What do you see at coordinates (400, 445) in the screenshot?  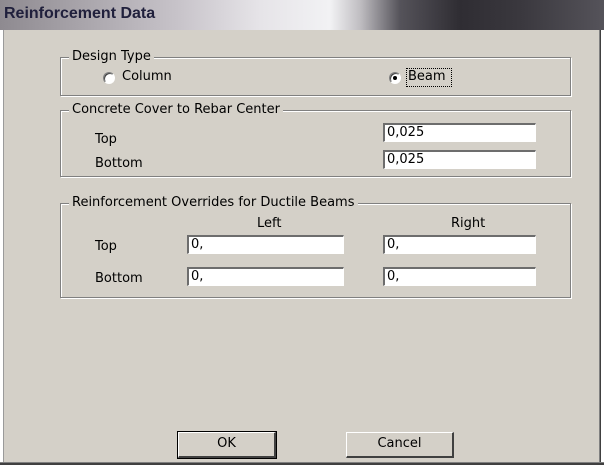 I see `cancel-button: Cancel` at bounding box center [400, 445].